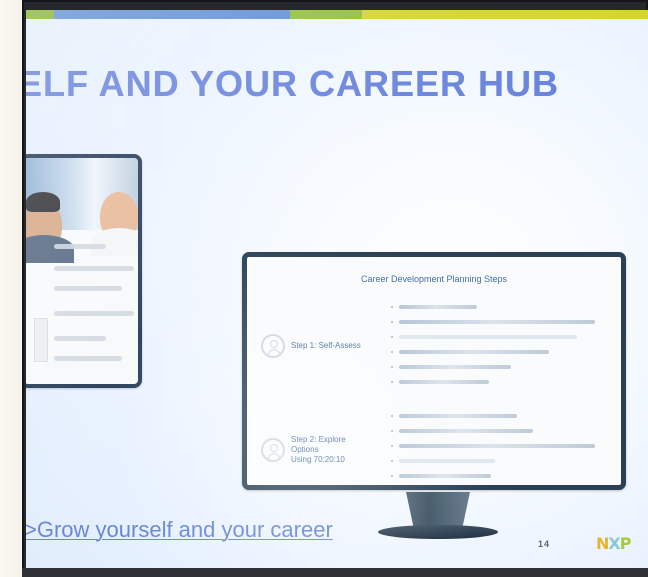  I want to click on career-hub-card-preview, so click(84, 271).